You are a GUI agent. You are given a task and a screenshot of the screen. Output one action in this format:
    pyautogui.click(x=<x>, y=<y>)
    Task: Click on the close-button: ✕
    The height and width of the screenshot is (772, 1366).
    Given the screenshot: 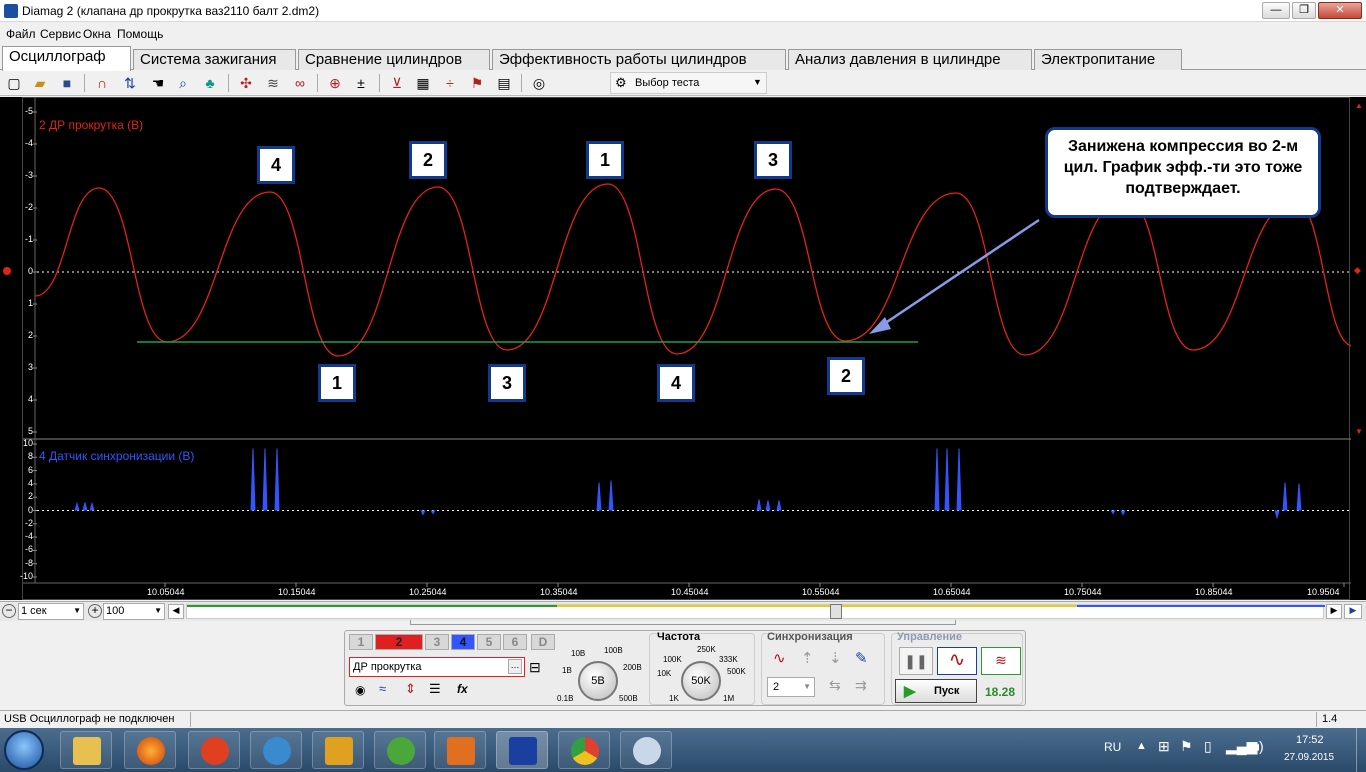 What is the action you would take?
    pyautogui.click(x=1340, y=10)
    